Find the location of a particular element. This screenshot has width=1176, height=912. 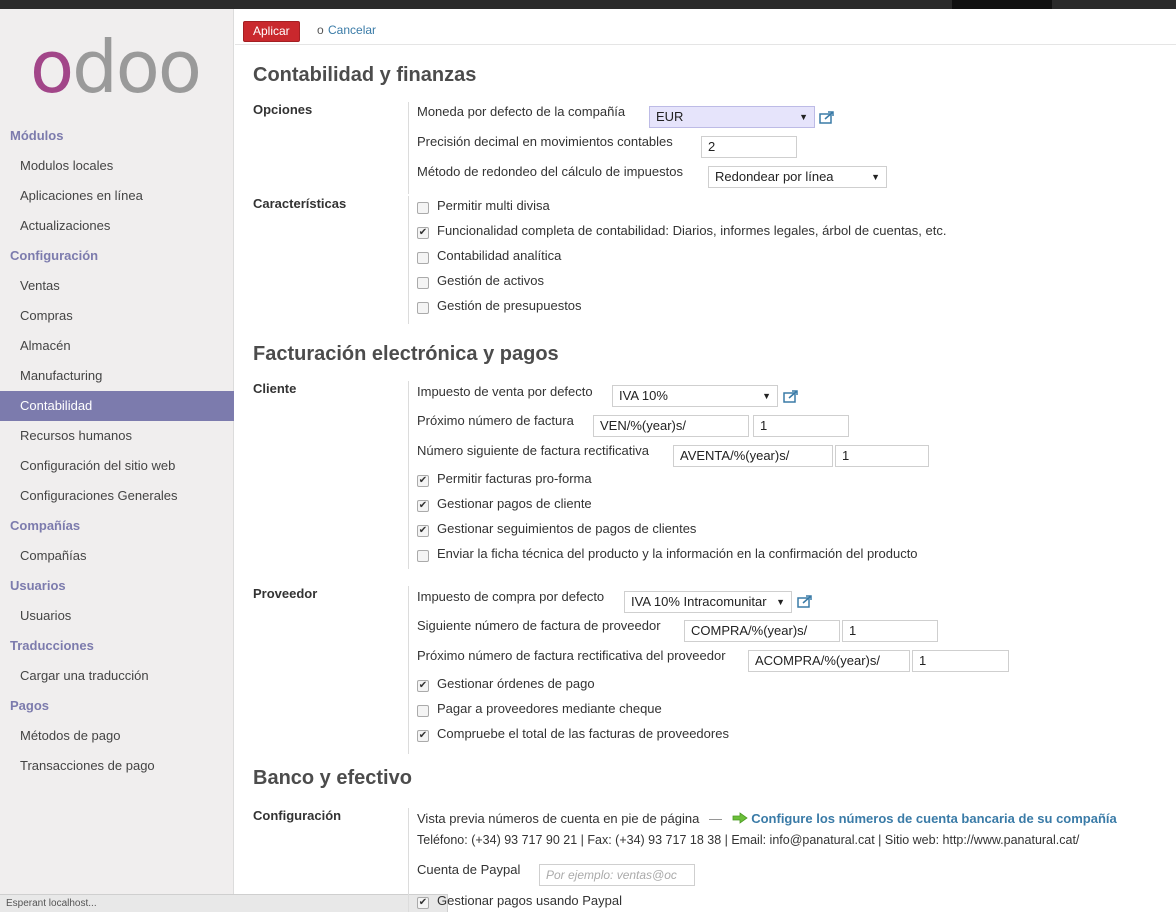

supplier-invoice-number-input: 1 is located at coordinates (890, 631).